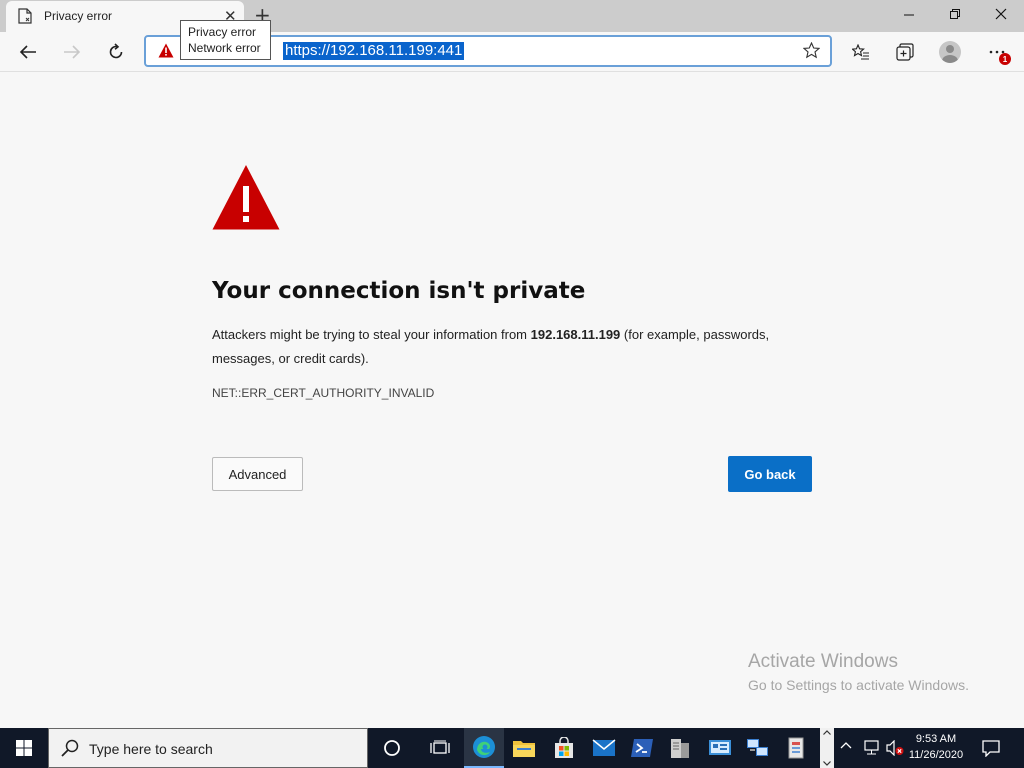 This screenshot has height=768, width=1024. What do you see at coordinates (374, 51) in the screenshot?
I see `url-text: https://192.168.11.199:441` at bounding box center [374, 51].